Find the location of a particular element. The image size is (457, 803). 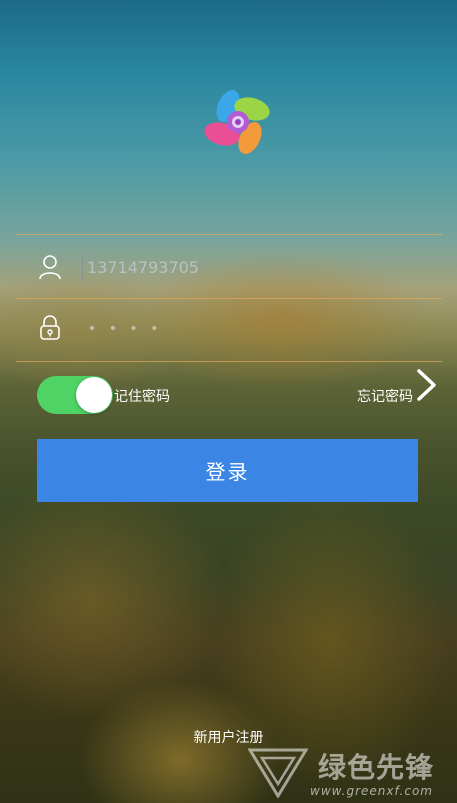

watermark: 绿色先锋 www.greenxf.com is located at coordinates (350, 772).